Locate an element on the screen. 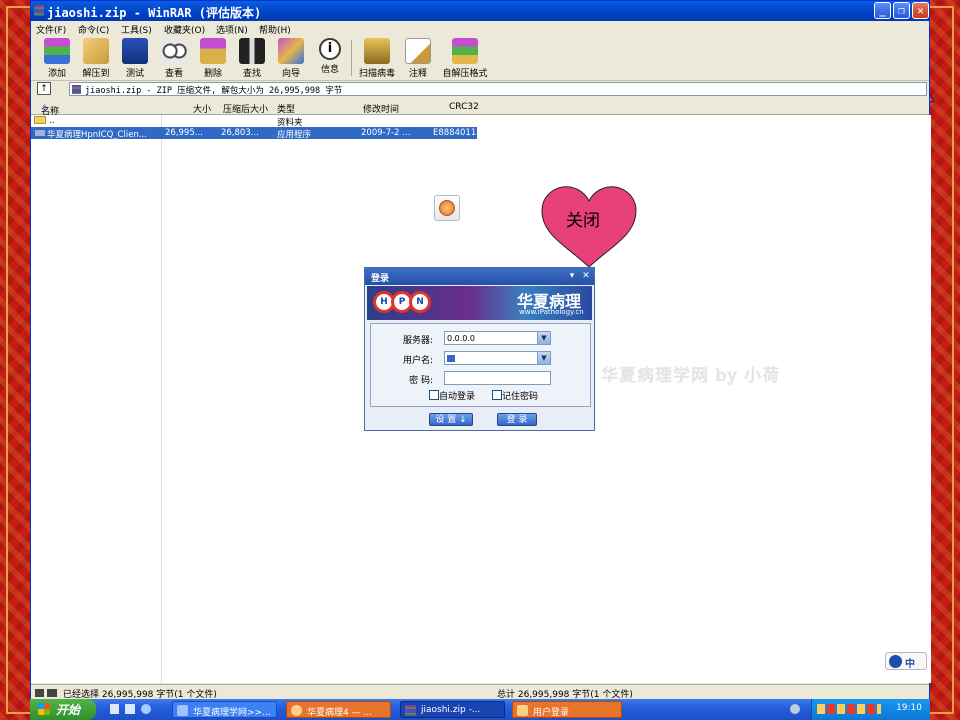  password-row: 密 码: is located at coordinates (480, 378).